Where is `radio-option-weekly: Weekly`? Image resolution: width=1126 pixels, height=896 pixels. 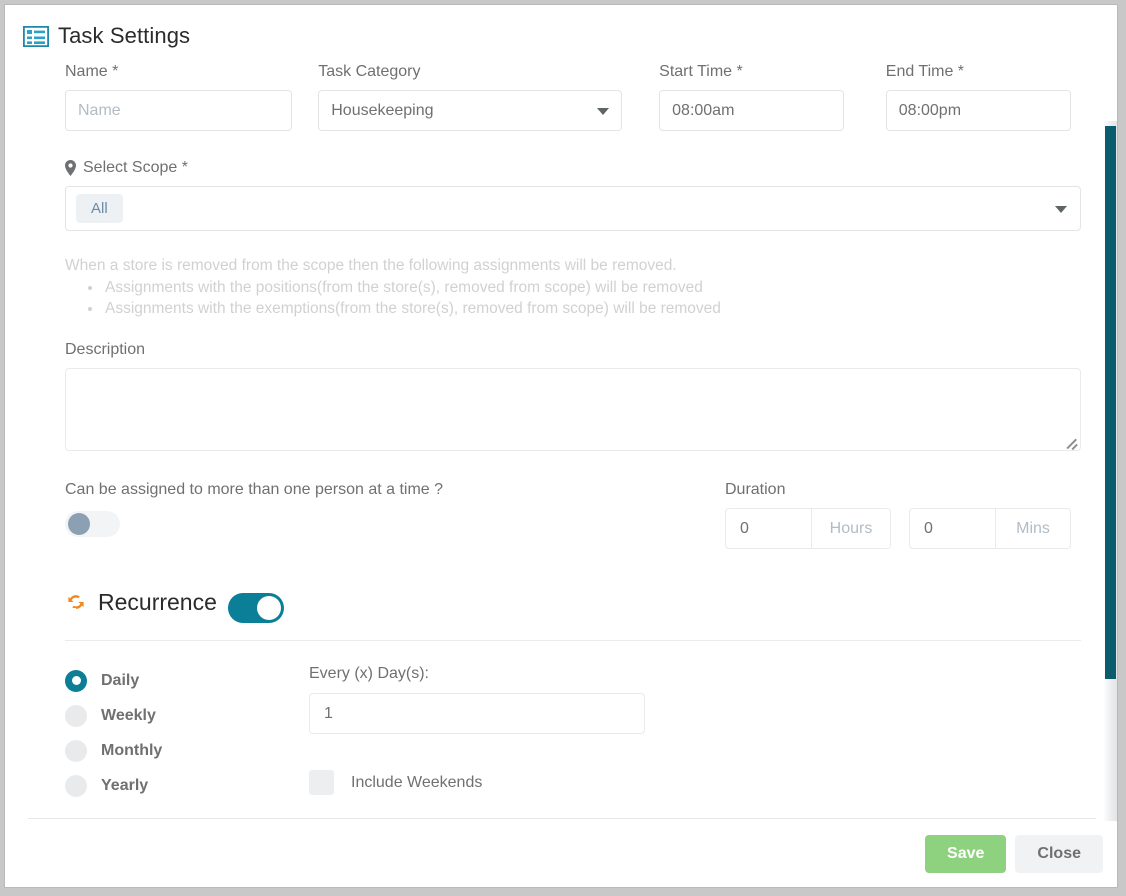 radio-option-weekly: Weekly is located at coordinates (187, 715).